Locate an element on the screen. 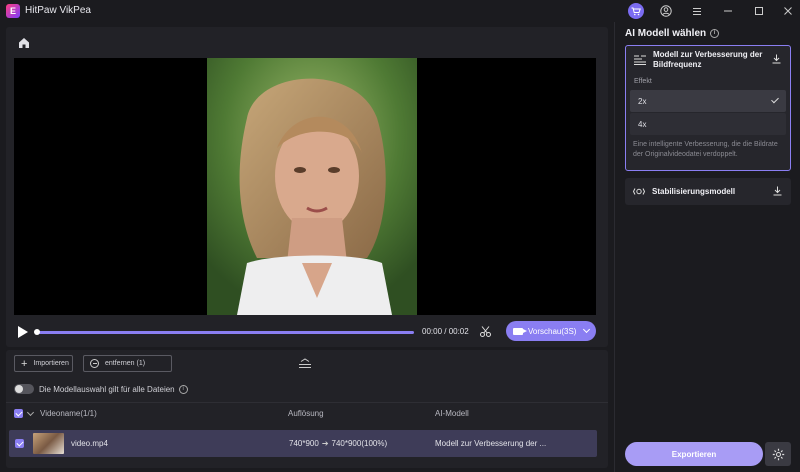 The width and height of the screenshot is (800, 472). export-button: Exportieren is located at coordinates (694, 454).